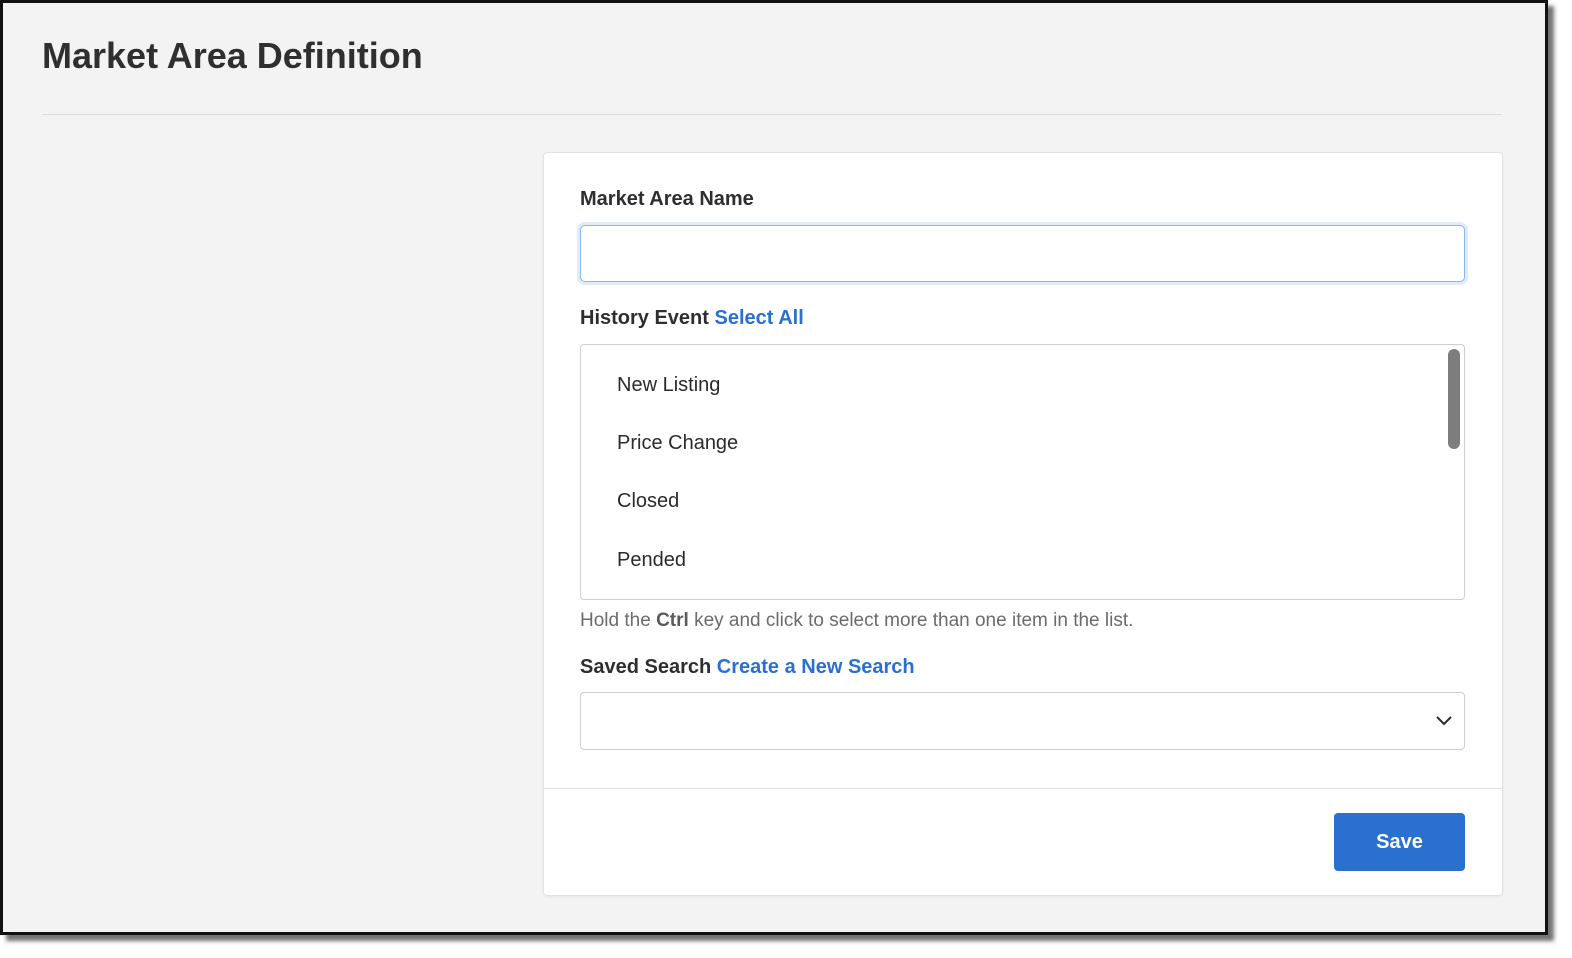  Describe the element at coordinates (677, 443) in the screenshot. I see `history-option-price-change: Price Change` at that location.